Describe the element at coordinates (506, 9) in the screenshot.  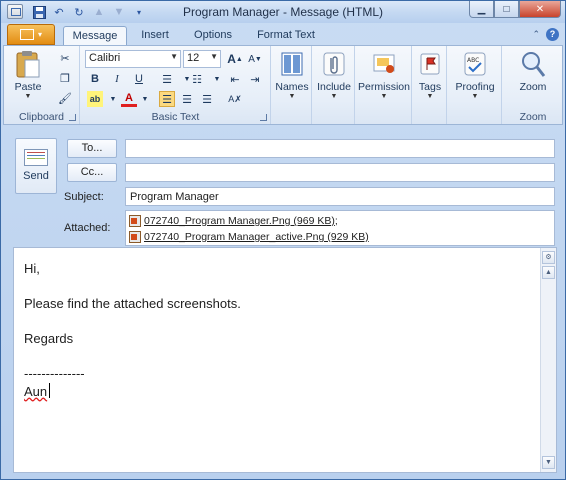
I see `maximize-button: □` at that location.